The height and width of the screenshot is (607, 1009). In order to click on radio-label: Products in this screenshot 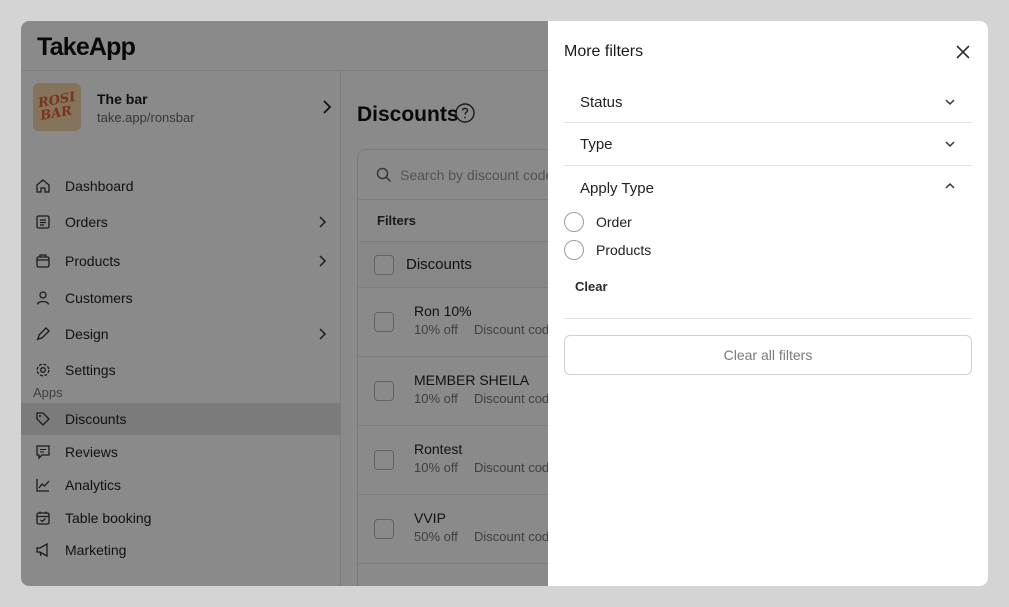, I will do `click(624, 250)`.